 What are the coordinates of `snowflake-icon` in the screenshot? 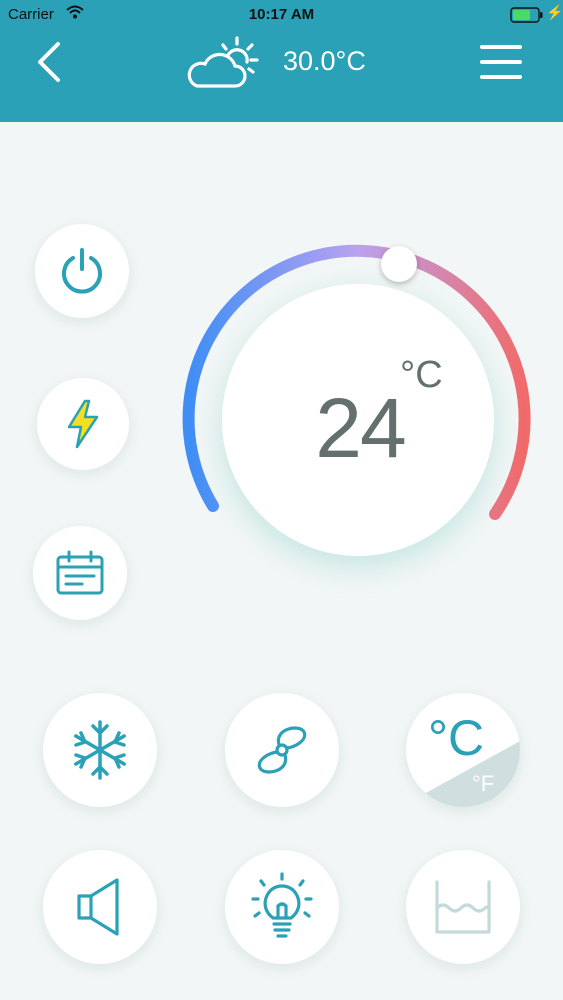 It's located at (100, 750).